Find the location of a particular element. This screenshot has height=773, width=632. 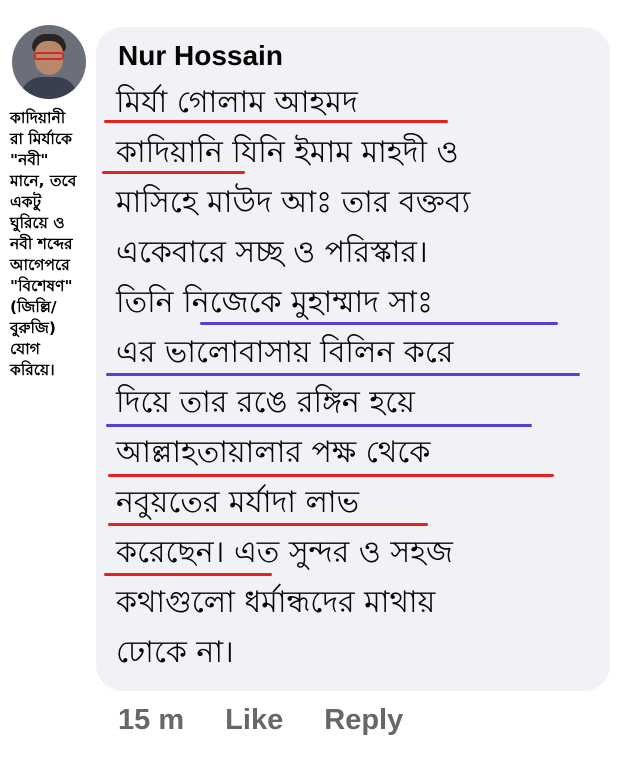

timestamp: 15 m is located at coordinates (151, 720).